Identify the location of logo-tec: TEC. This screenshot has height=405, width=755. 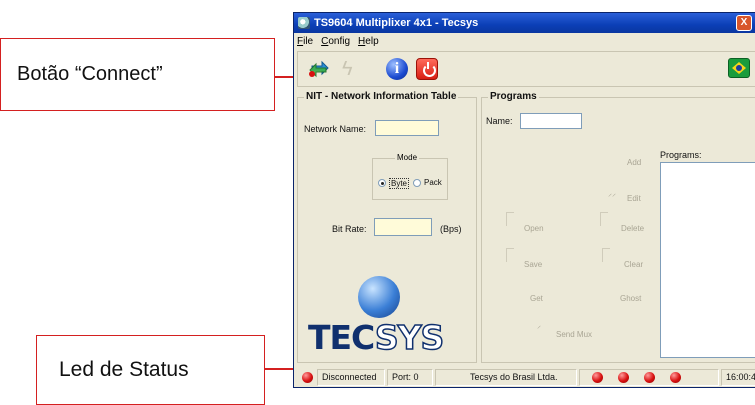
(342, 337).